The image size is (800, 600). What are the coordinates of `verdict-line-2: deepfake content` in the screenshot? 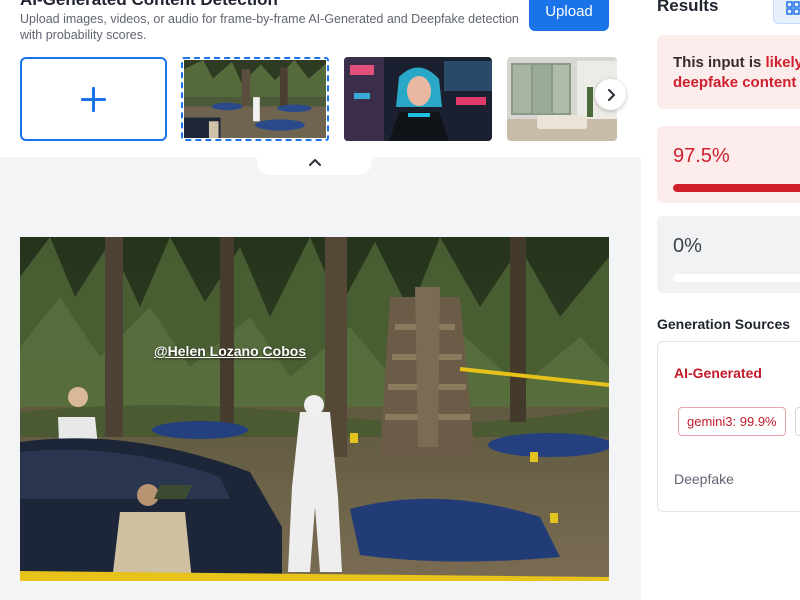 It's located at (735, 82).